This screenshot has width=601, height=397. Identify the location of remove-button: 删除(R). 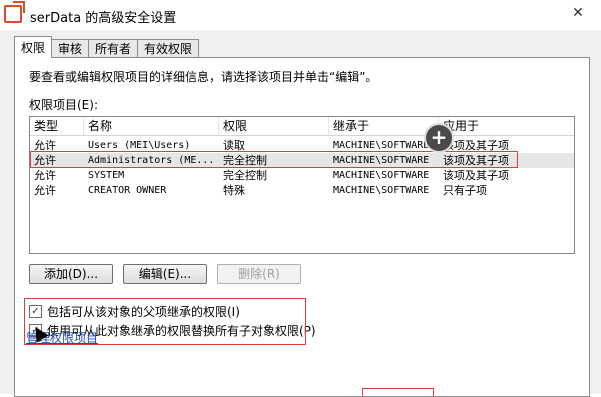
(259, 274).